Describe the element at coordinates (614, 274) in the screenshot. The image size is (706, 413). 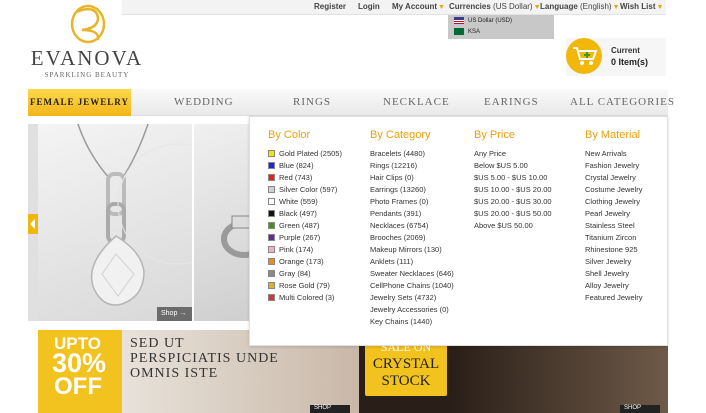
I see `menu-list-item: Shell Jewelry` at that location.